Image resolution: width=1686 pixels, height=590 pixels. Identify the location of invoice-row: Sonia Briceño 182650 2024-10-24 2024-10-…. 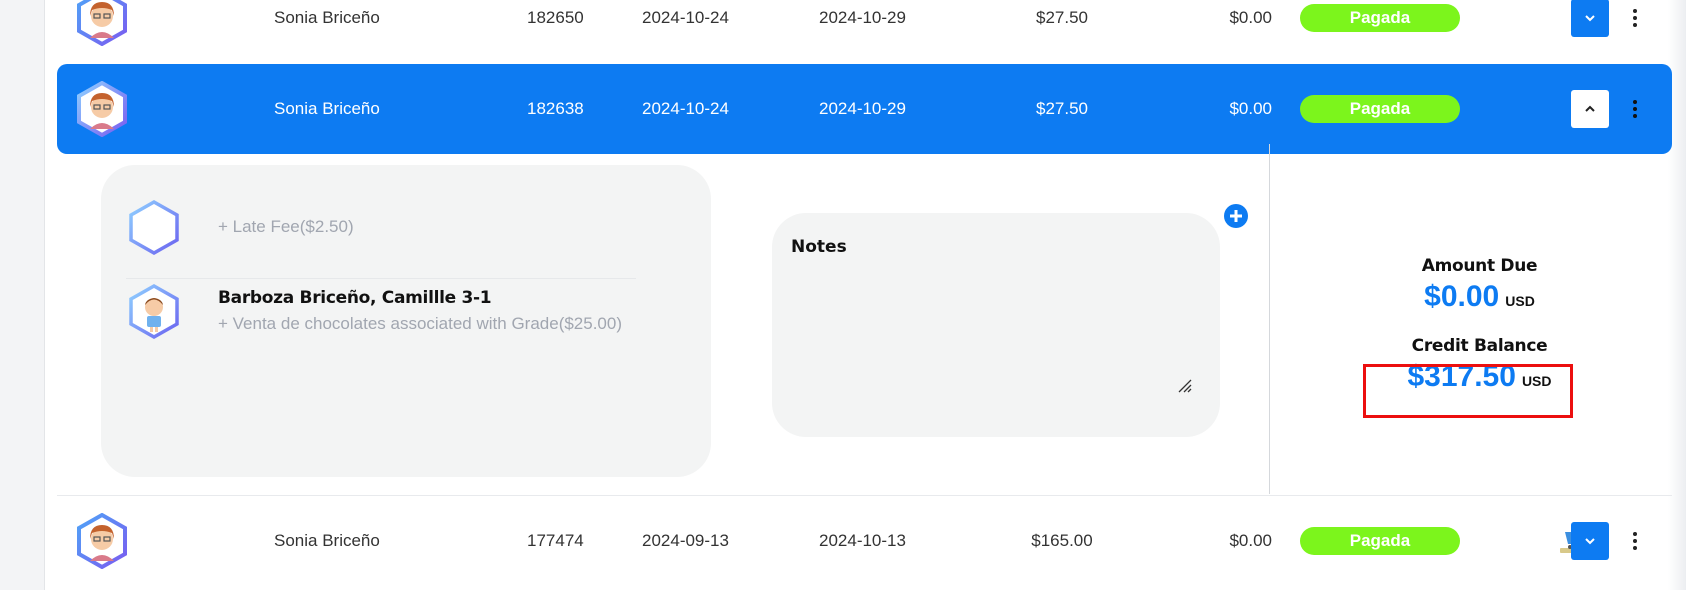
(864, 31).